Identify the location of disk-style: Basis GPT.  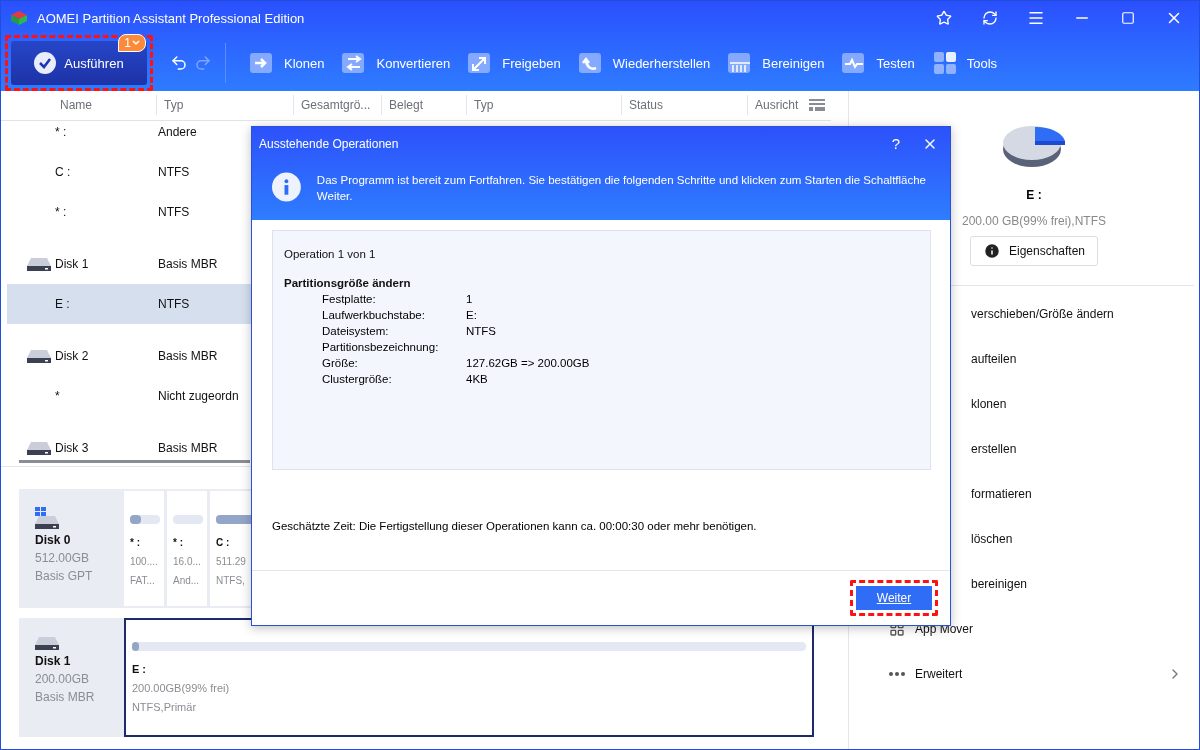
(64, 576).